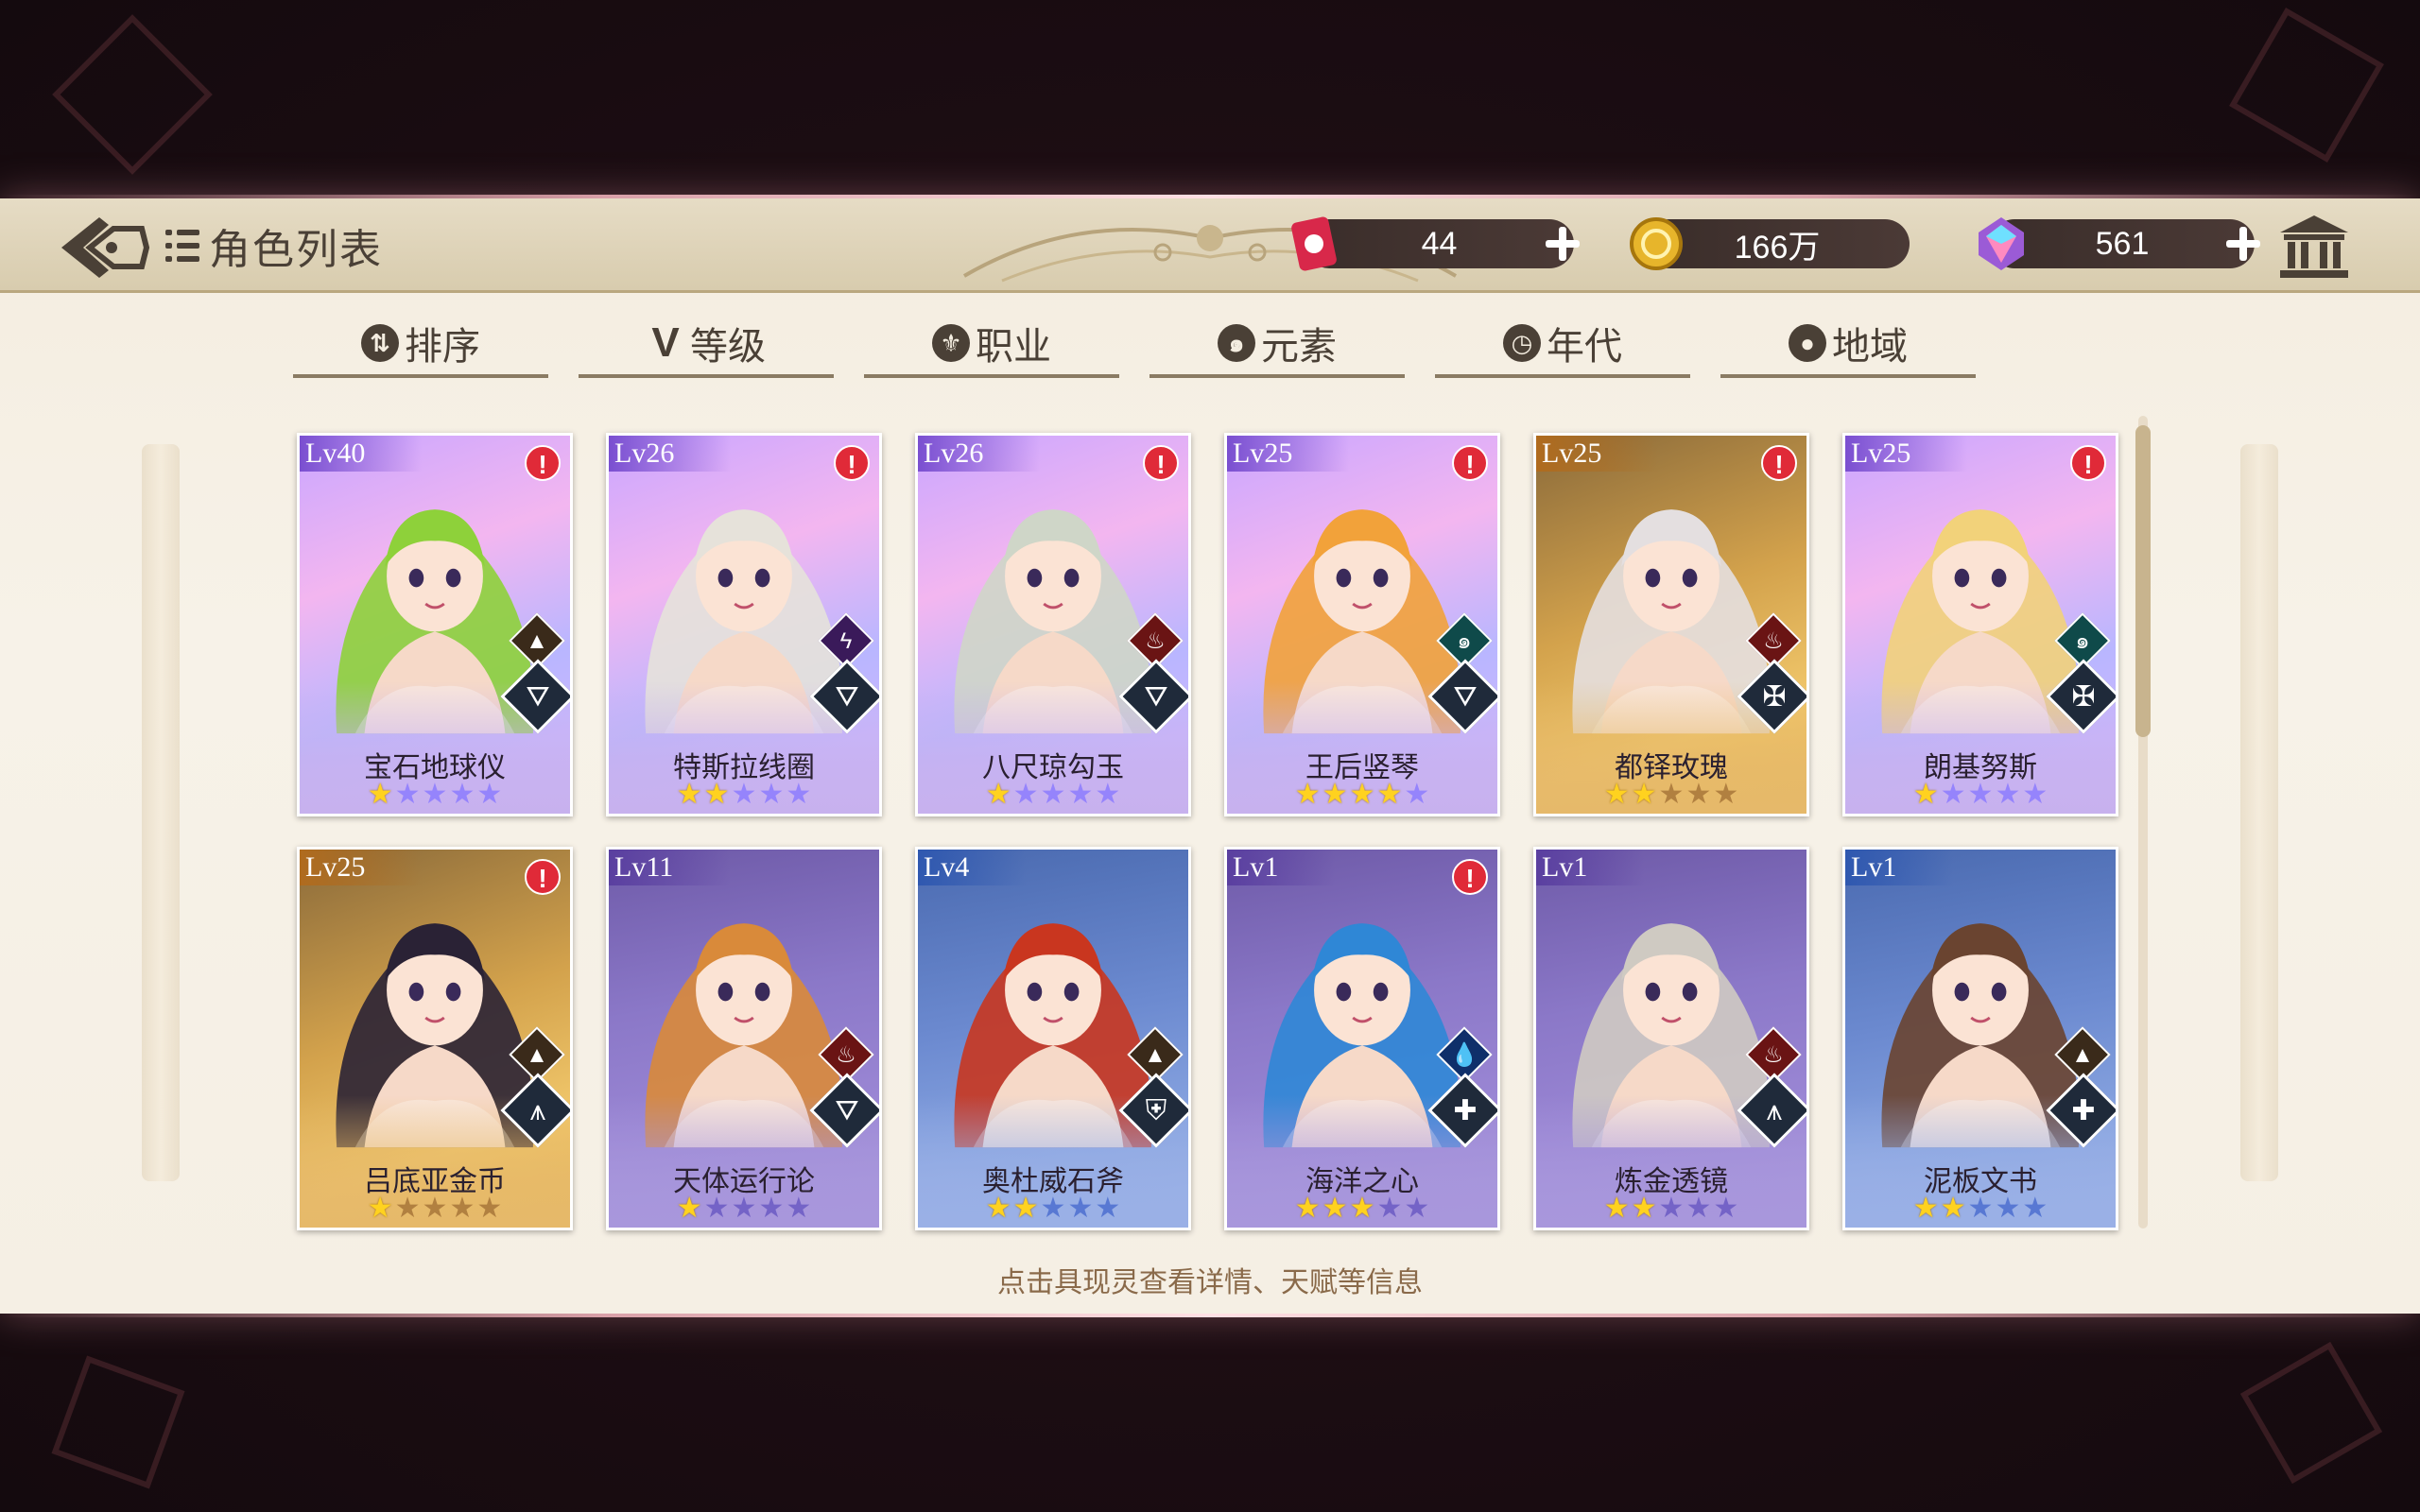 Image resolution: width=2420 pixels, height=1512 pixels. Describe the element at coordinates (182, 246) in the screenshot. I see `list-icon` at that location.